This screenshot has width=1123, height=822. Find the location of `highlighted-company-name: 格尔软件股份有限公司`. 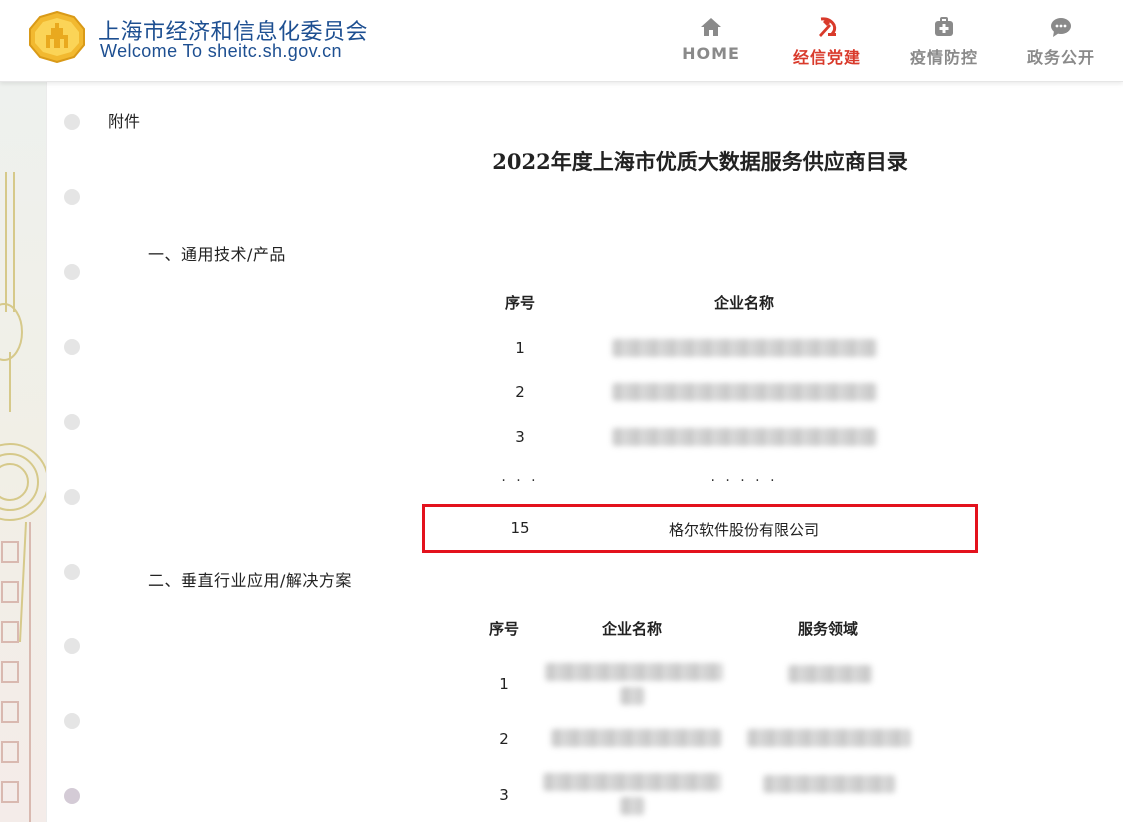

highlighted-company-name: 格尔软件股份有限公司 is located at coordinates (743, 530).